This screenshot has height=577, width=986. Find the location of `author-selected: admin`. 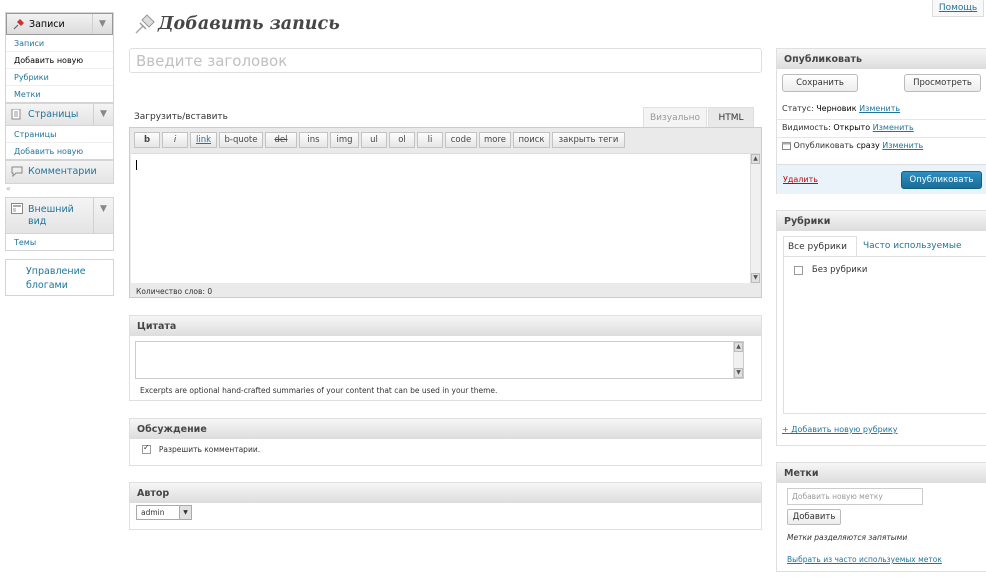

author-selected: admin is located at coordinates (153, 512).